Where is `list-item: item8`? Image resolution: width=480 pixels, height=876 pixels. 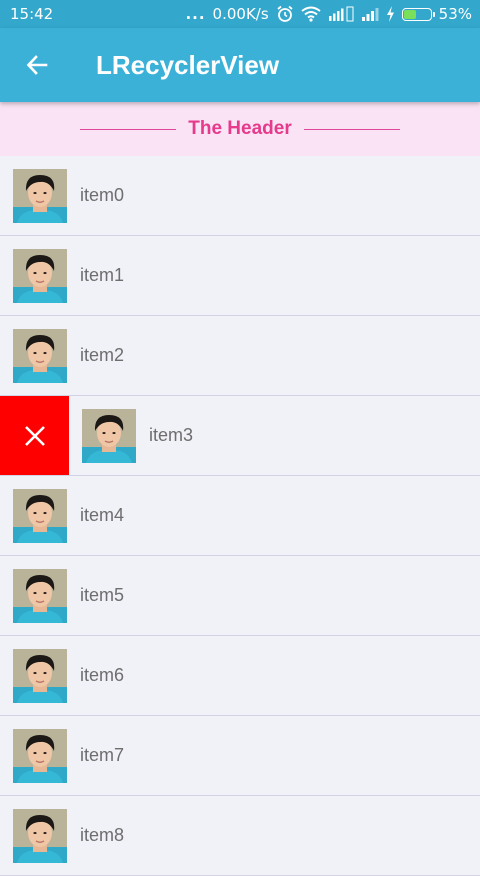 list-item: item8 is located at coordinates (240, 836).